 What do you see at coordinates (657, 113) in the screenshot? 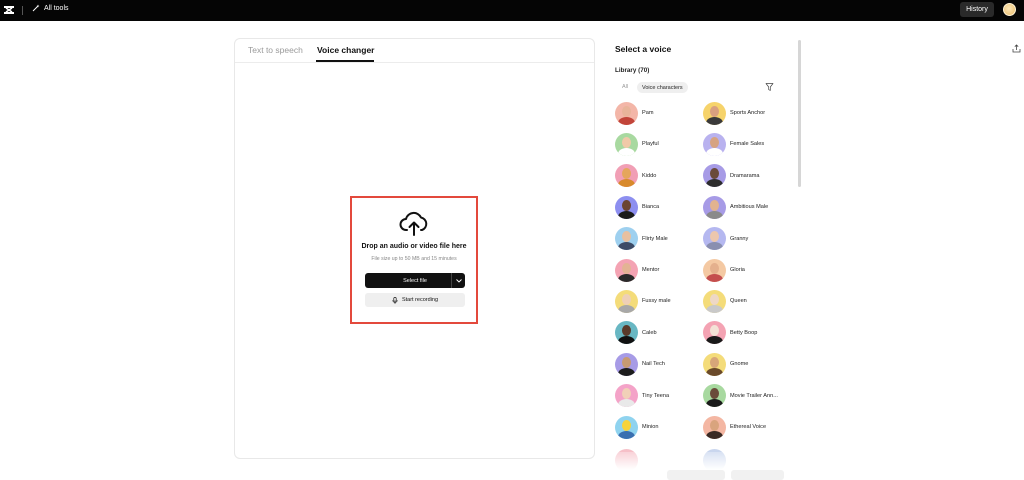
I see `voice-item: Pam` at bounding box center [657, 113].